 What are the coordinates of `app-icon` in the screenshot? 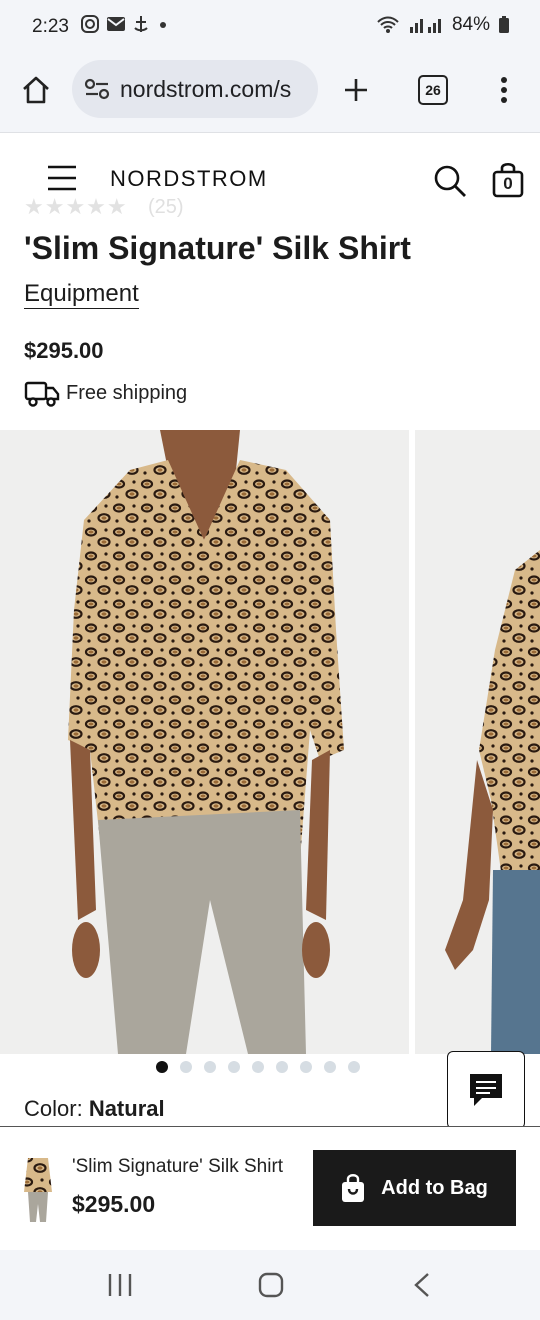 It's located at (141, 24).